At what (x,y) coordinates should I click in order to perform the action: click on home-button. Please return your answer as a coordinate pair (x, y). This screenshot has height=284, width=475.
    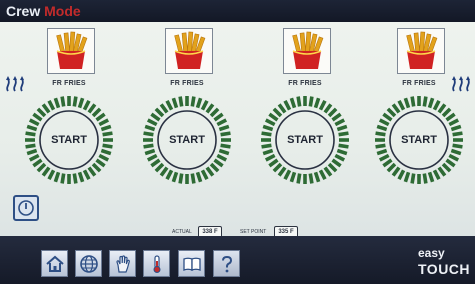
    Looking at the image, I should click on (54, 263).